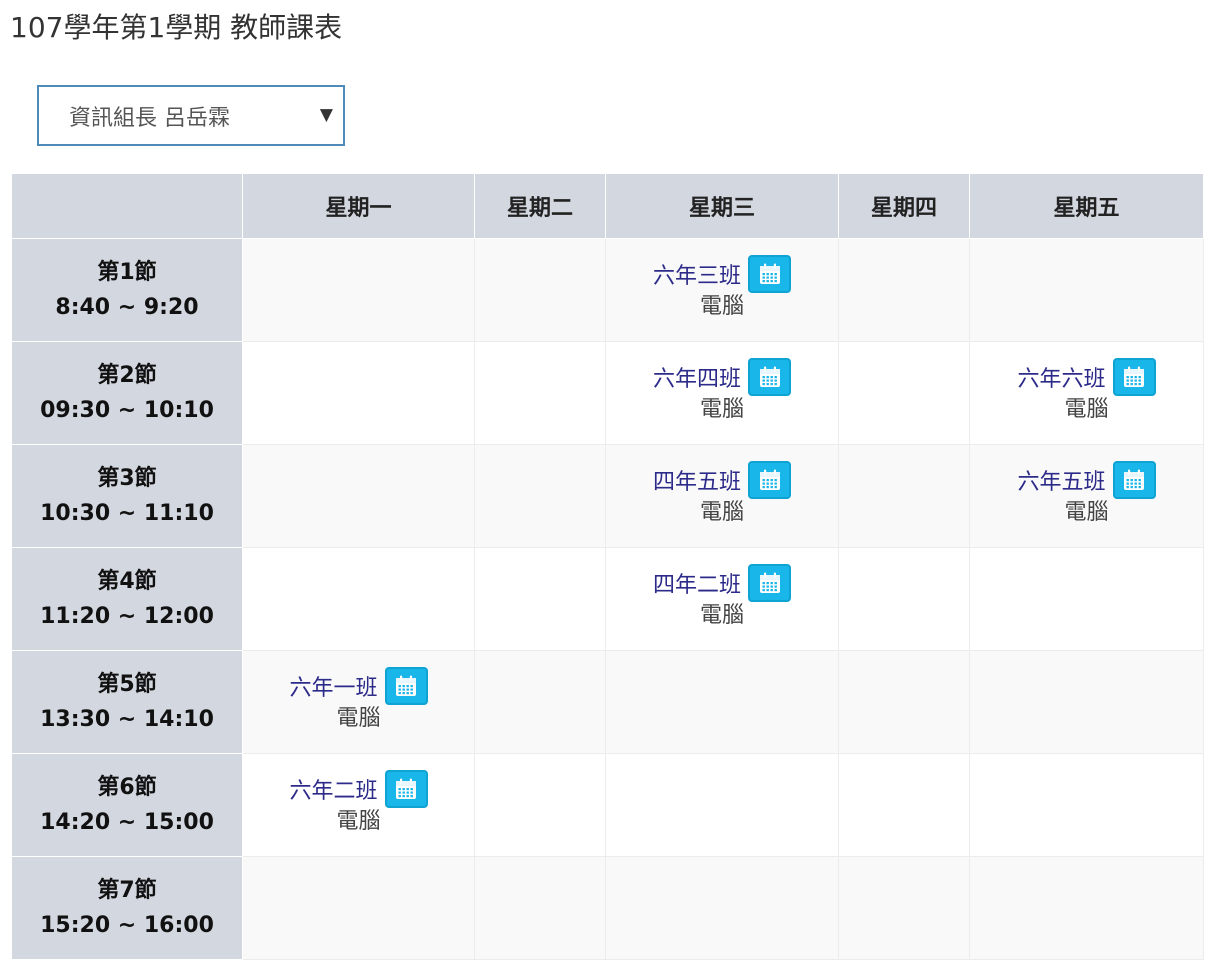 The width and height of the screenshot is (1212, 963). I want to click on period-label: 第4節 11:20 ~ 12:00, so click(127, 599).